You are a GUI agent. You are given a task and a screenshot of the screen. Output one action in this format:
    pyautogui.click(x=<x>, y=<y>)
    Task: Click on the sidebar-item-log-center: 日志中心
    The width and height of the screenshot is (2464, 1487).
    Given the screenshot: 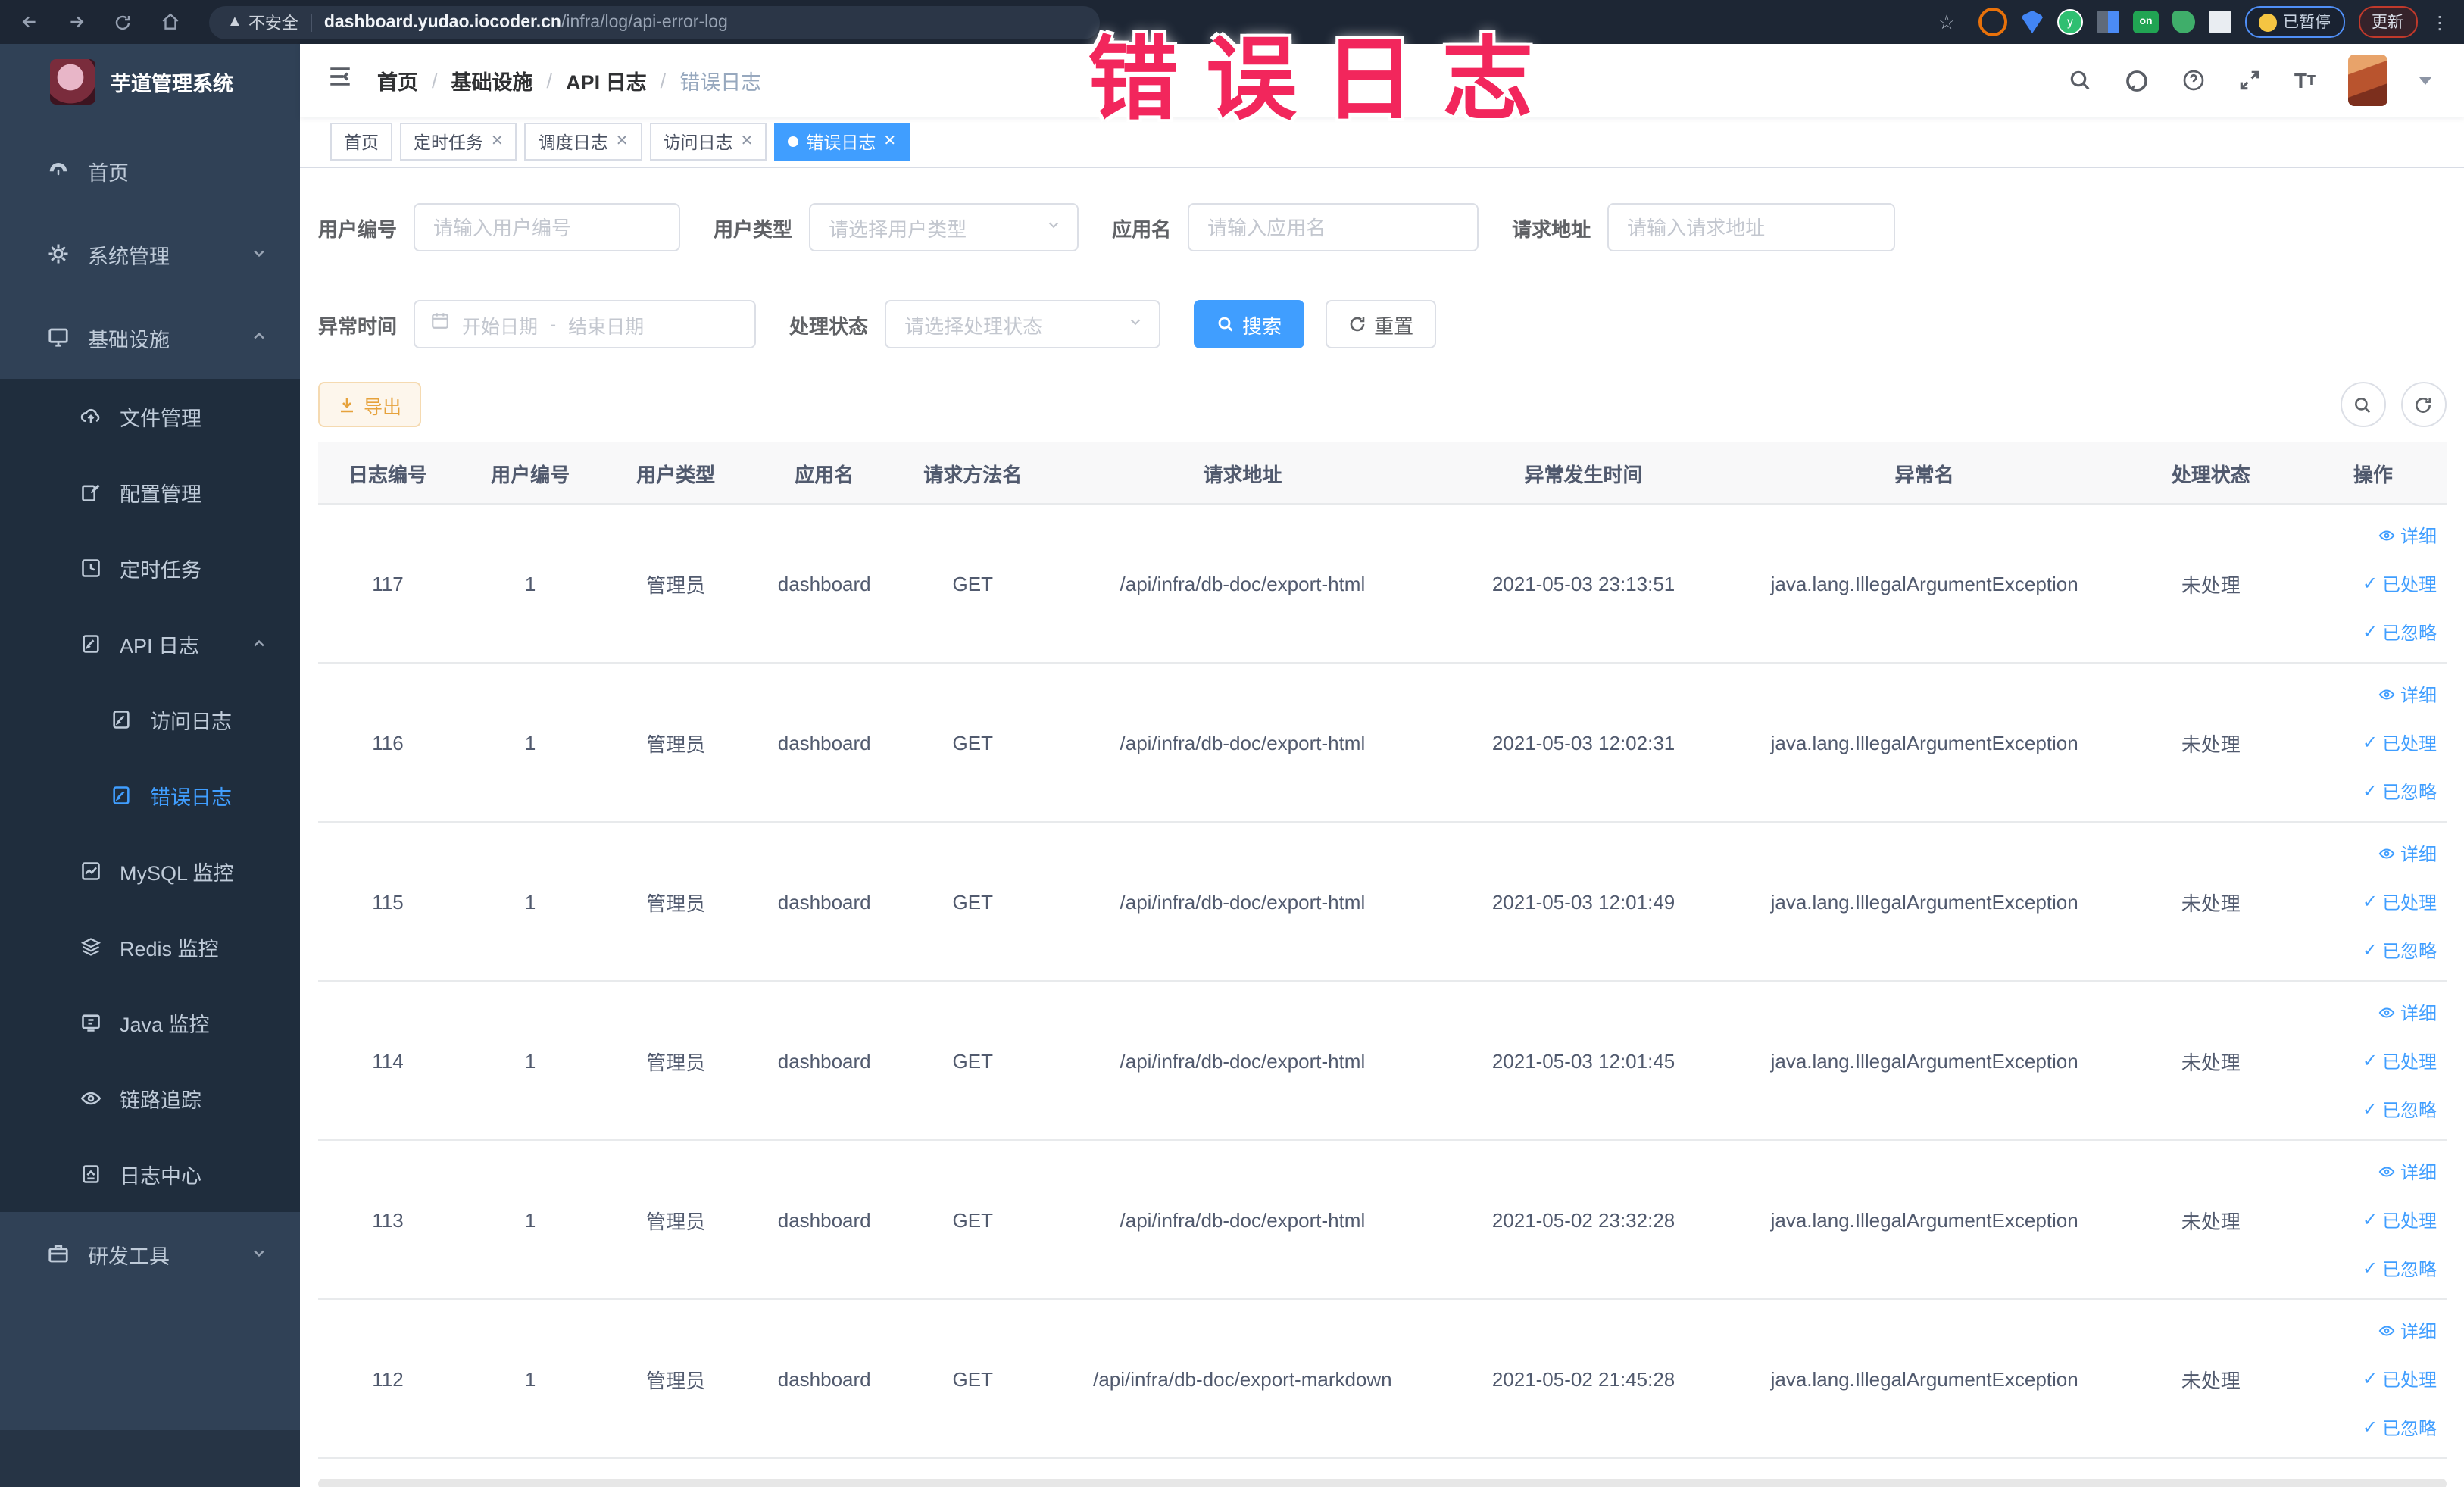 What is the action you would take?
    pyautogui.click(x=150, y=1174)
    